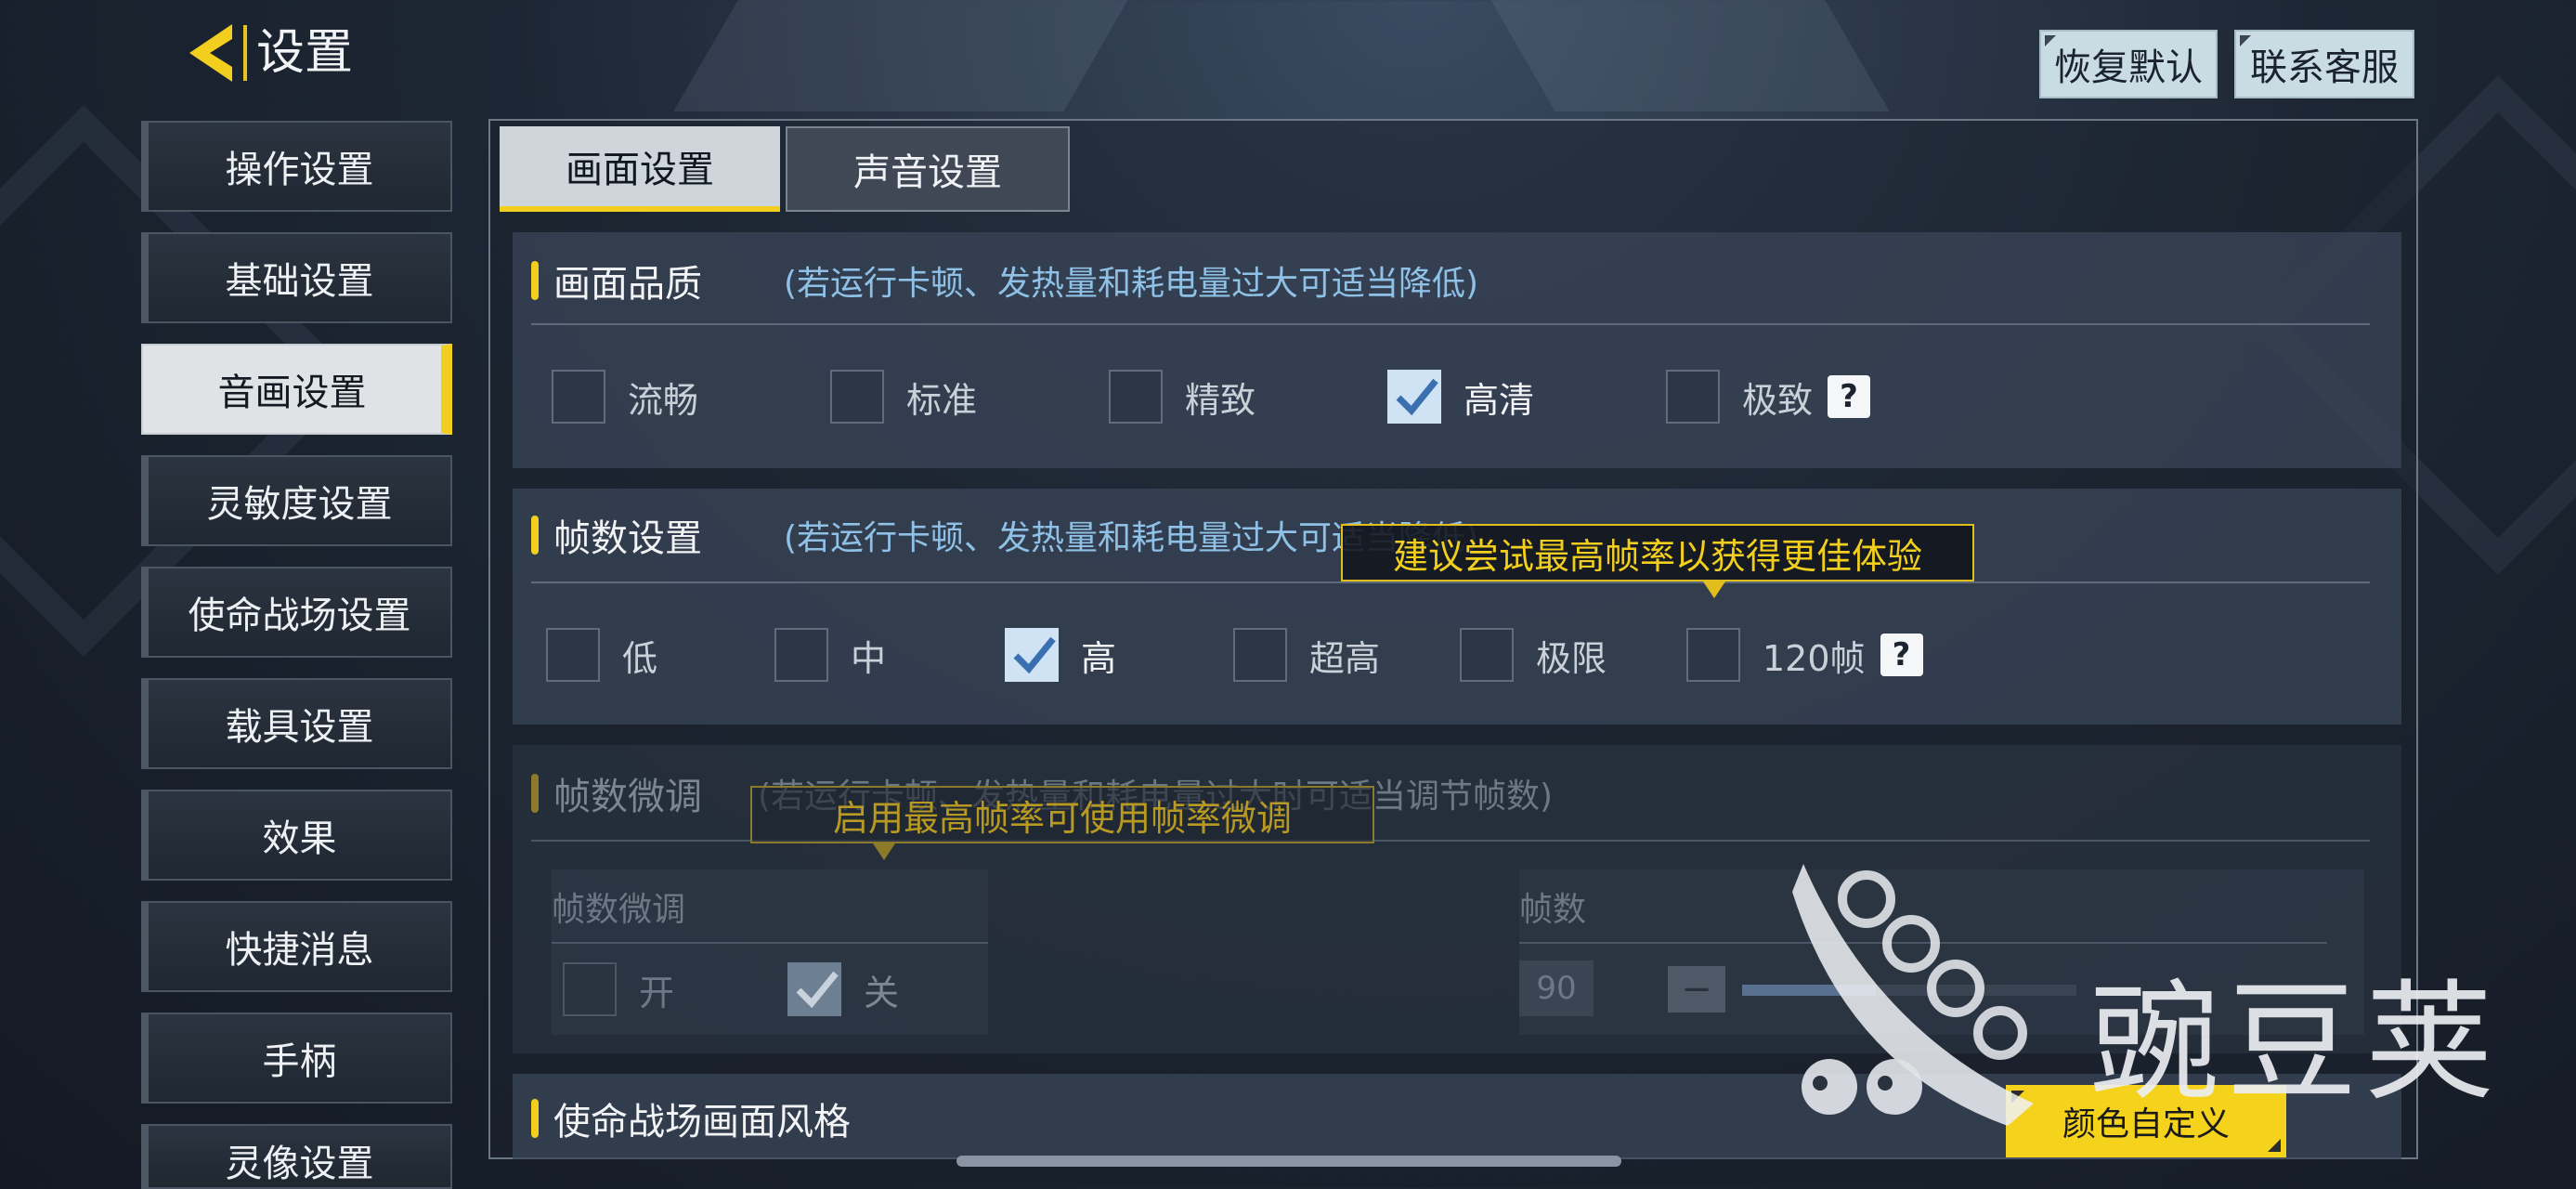 The image size is (2576, 1189). Describe the element at coordinates (1307, 655) in the screenshot. I see `framerate-option-super-high: 超高` at that location.